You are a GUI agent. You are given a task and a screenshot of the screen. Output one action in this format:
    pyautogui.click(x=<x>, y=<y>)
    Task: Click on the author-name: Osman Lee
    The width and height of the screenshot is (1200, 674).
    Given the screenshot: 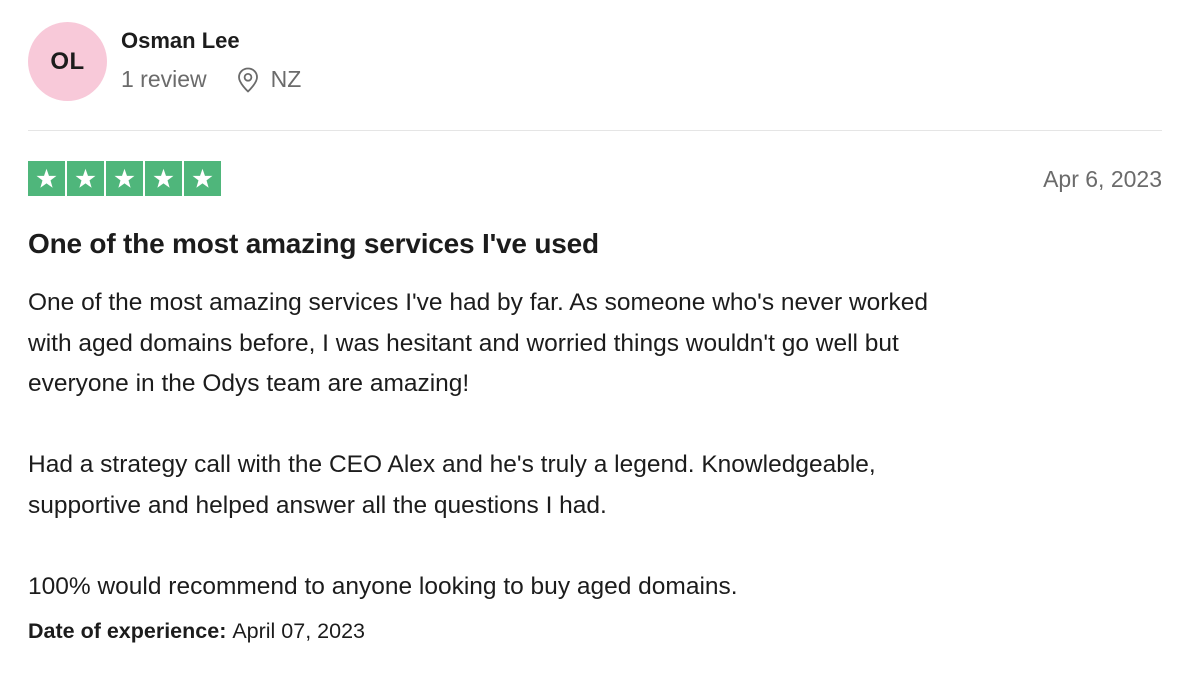 What is the action you would take?
    pyautogui.click(x=180, y=41)
    